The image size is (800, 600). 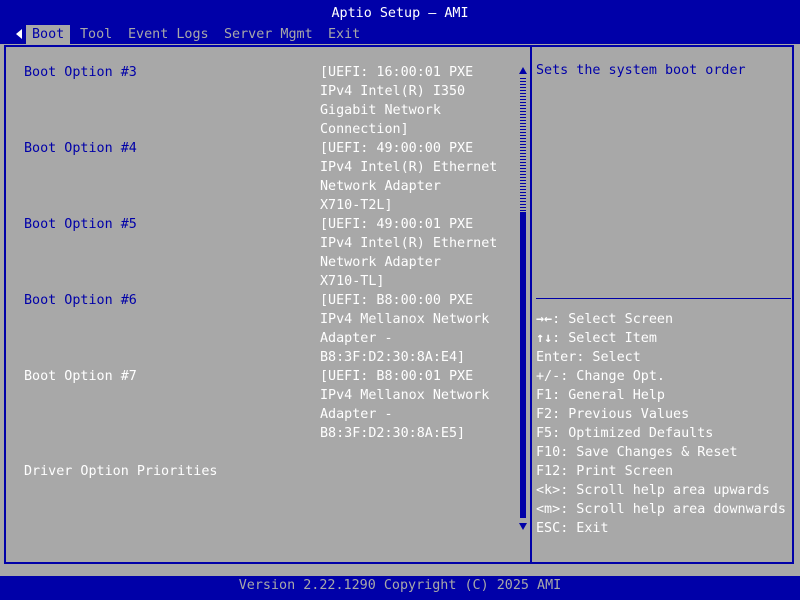 What do you see at coordinates (48, 34) in the screenshot?
I see `tab-boot: Boot` at bounding box center [48, 34].